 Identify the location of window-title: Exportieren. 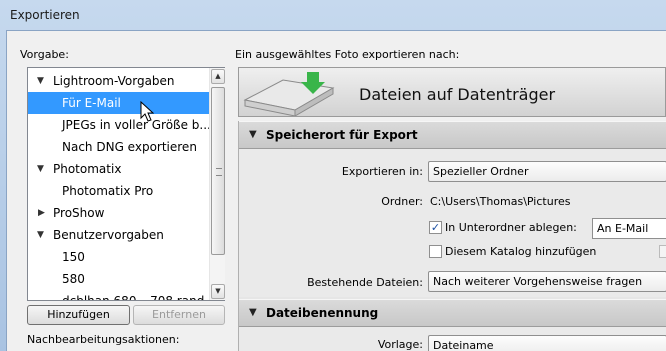
(45, 15).